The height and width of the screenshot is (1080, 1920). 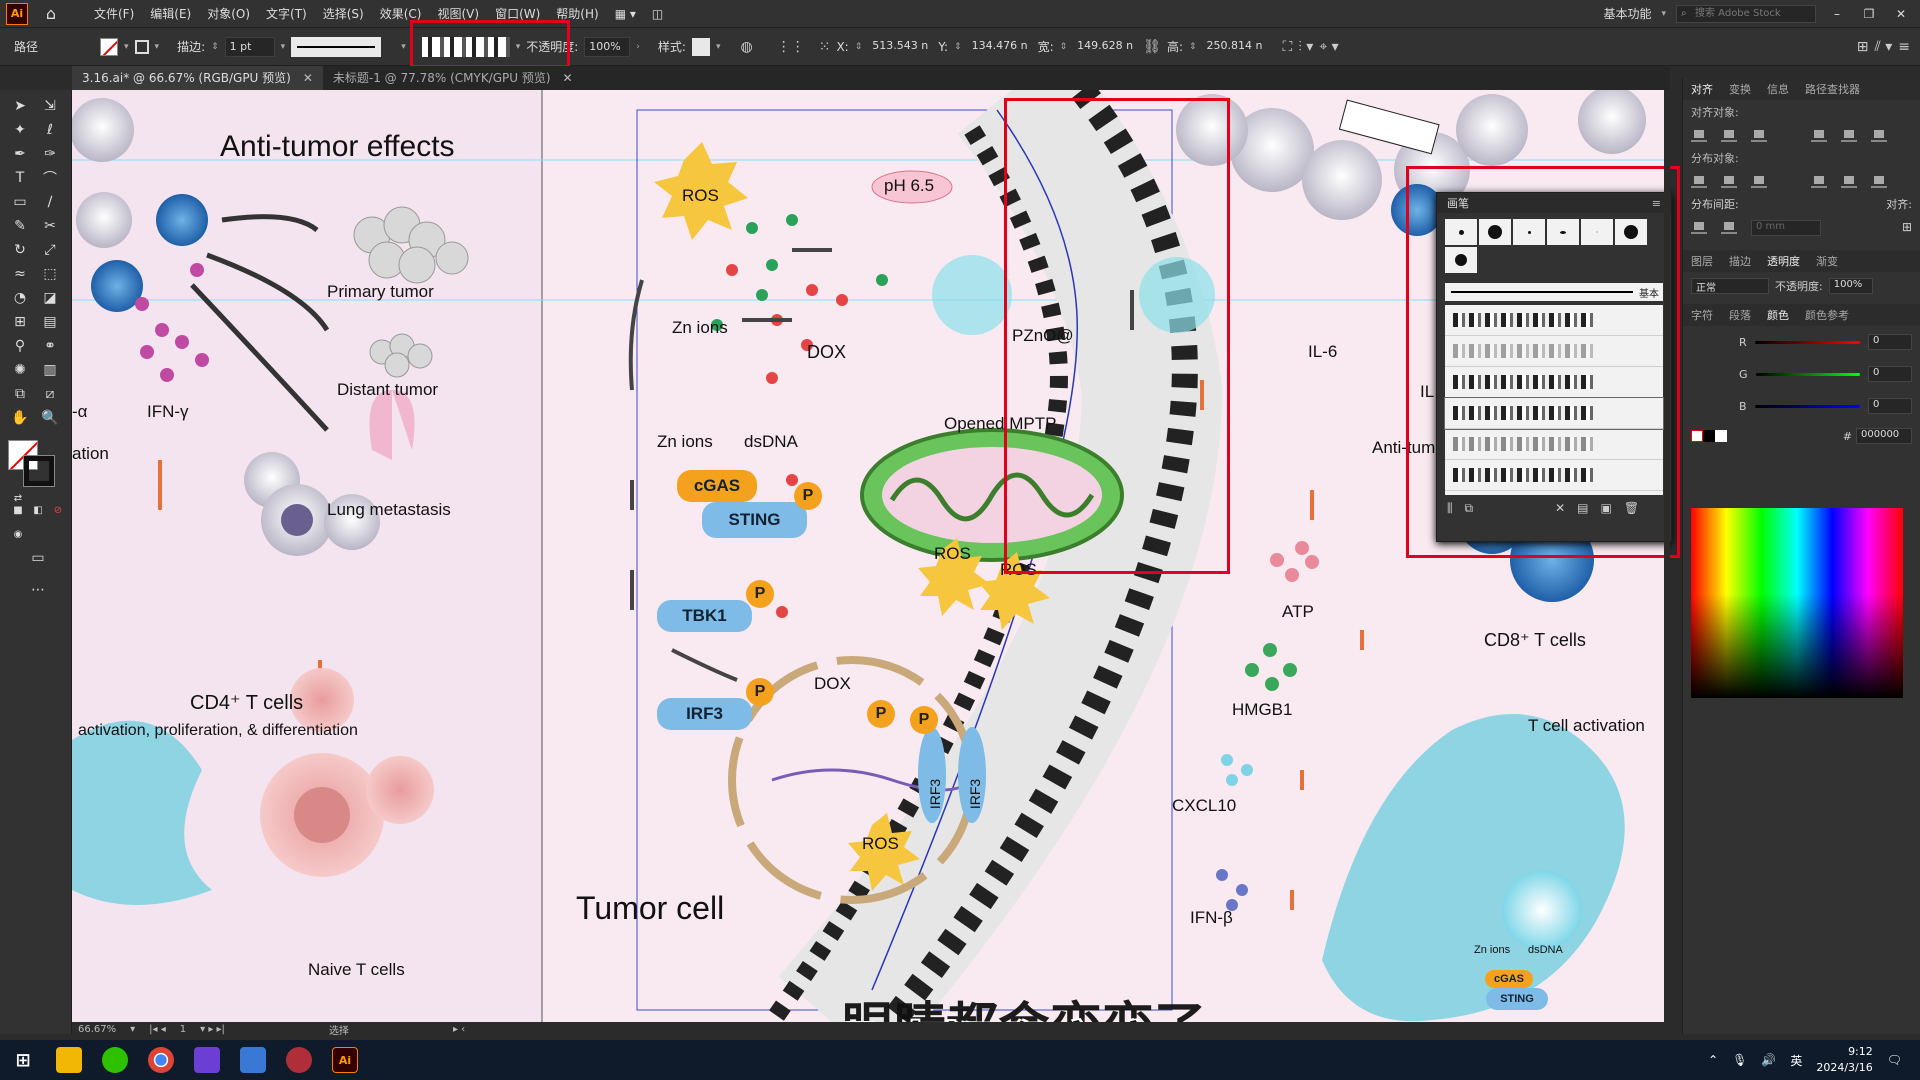 I want to click on menu-object: 对象(O), so click(x=228, y=14).